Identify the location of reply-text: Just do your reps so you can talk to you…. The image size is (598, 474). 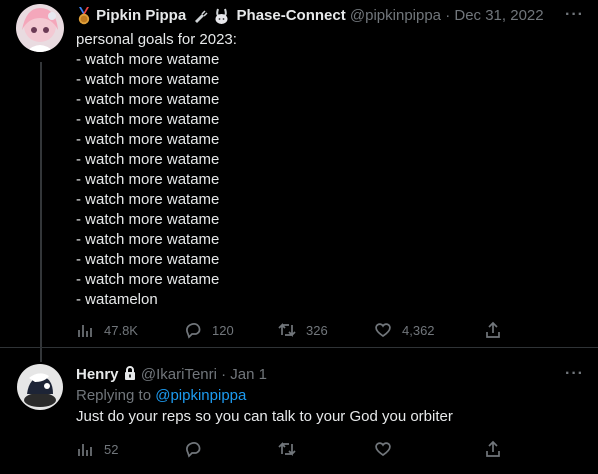
(264, 416).